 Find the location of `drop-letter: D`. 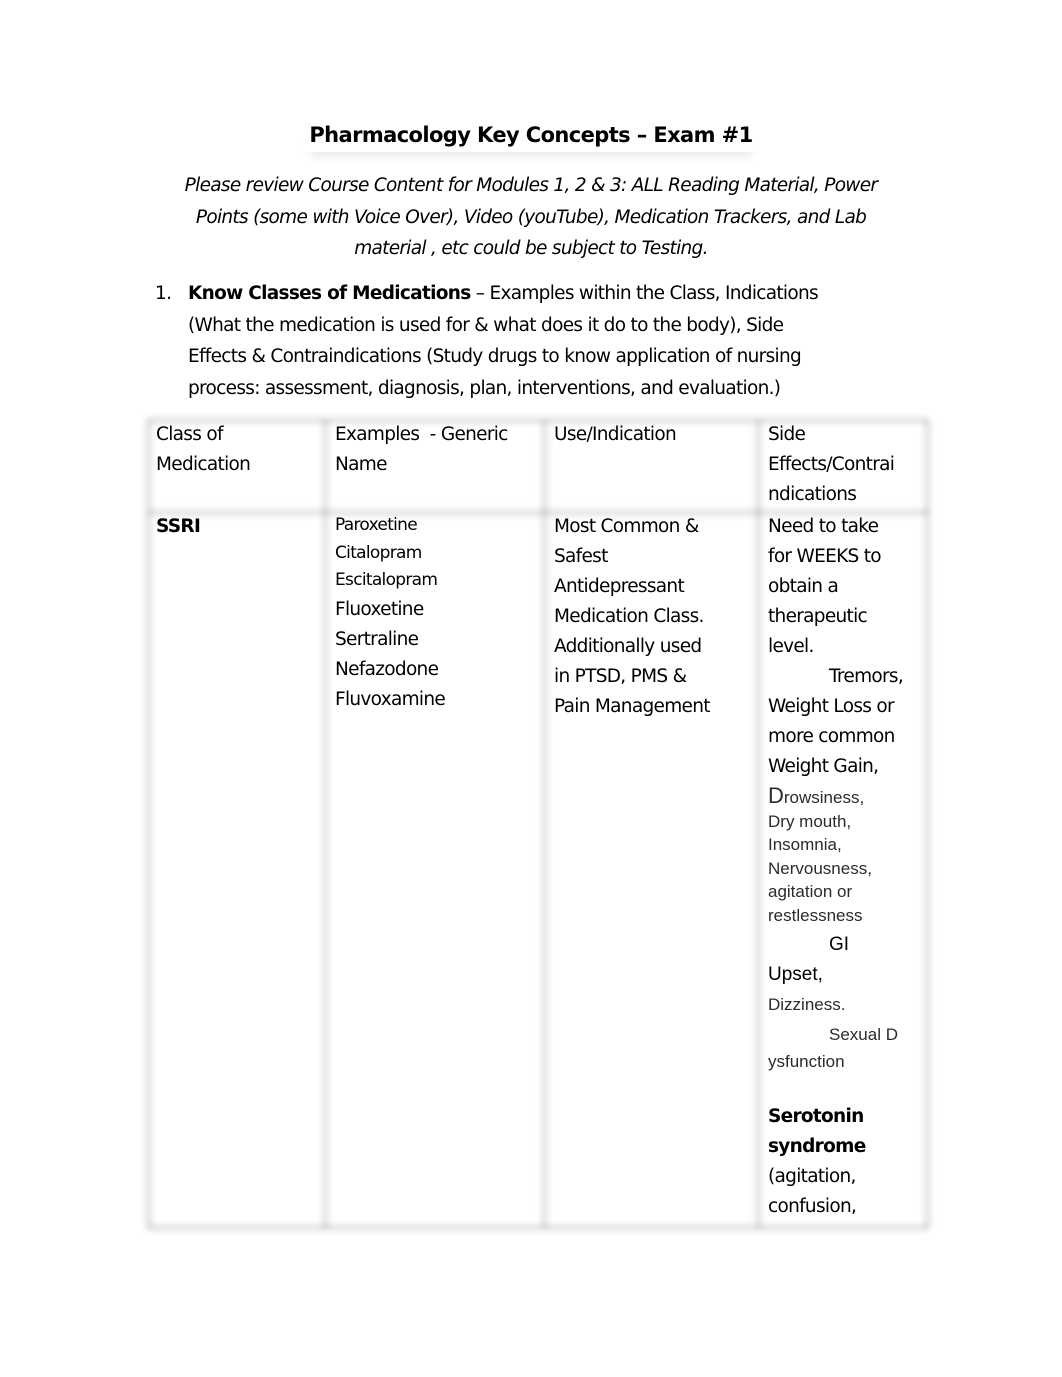

drop-letter: D is located at coordinates (776, 795).